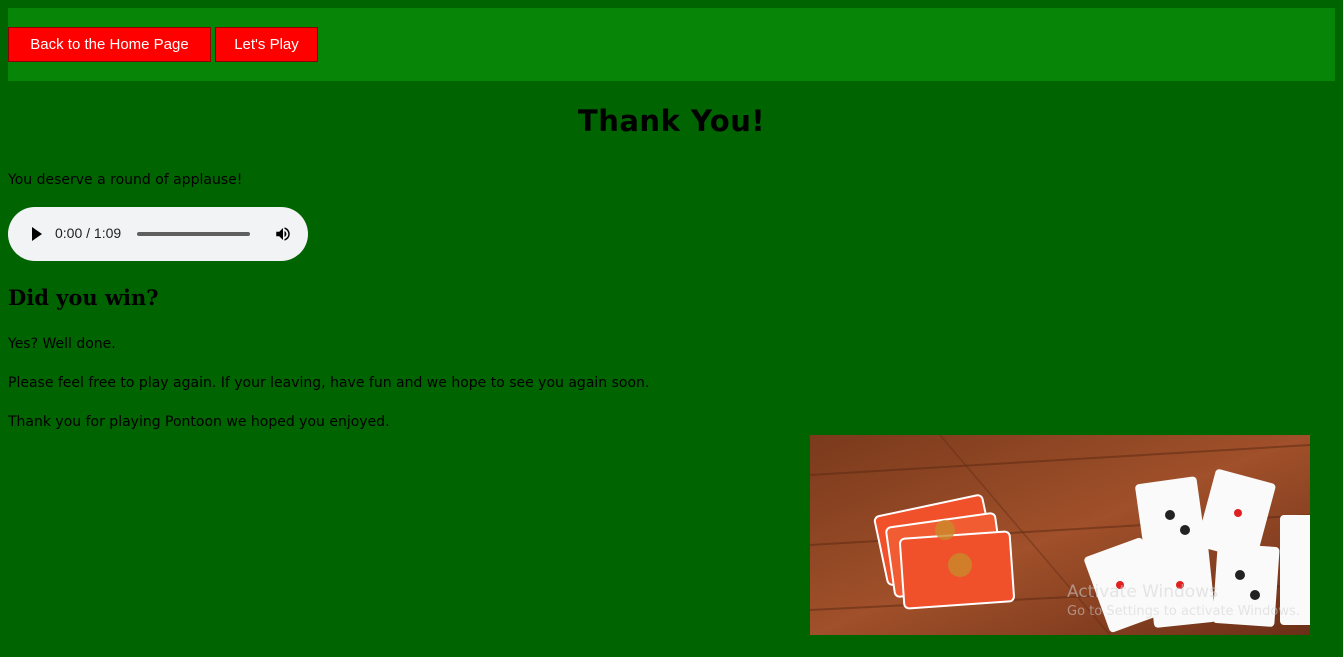  I want to click on navbar: Back to the Home Page Let's Play, so click(671, 44).